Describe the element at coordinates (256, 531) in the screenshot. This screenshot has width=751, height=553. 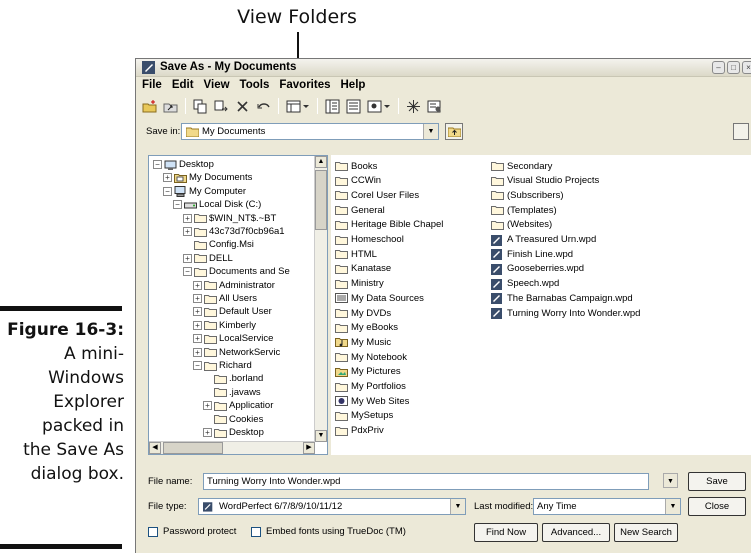
I see `embed-fonts-checkbox` at that location.